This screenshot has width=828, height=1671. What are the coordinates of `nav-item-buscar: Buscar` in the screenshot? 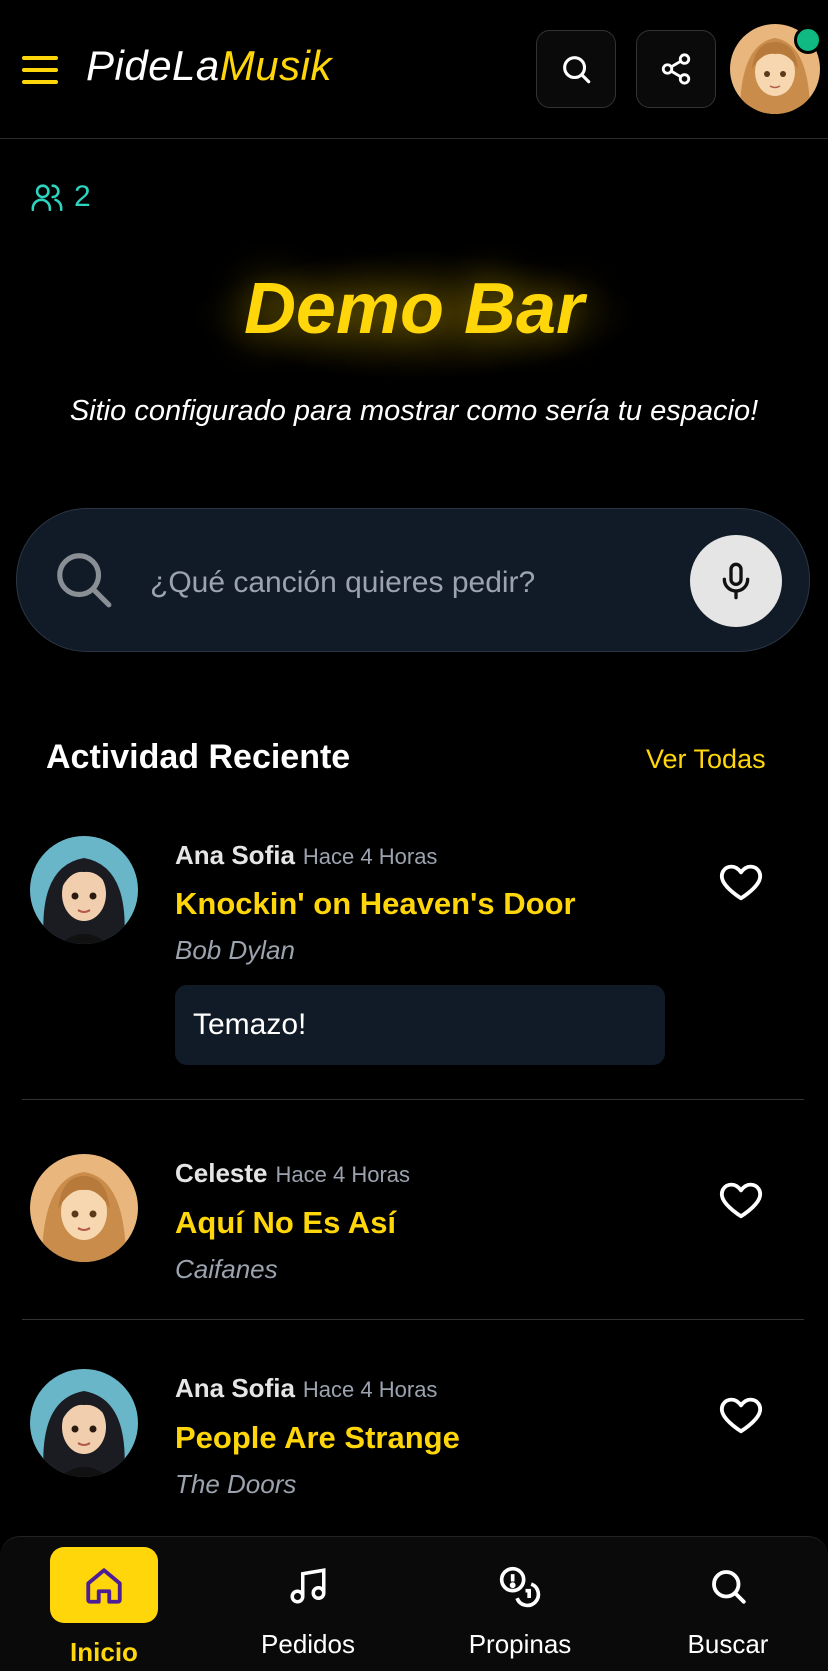 It's located at (728, 1604).